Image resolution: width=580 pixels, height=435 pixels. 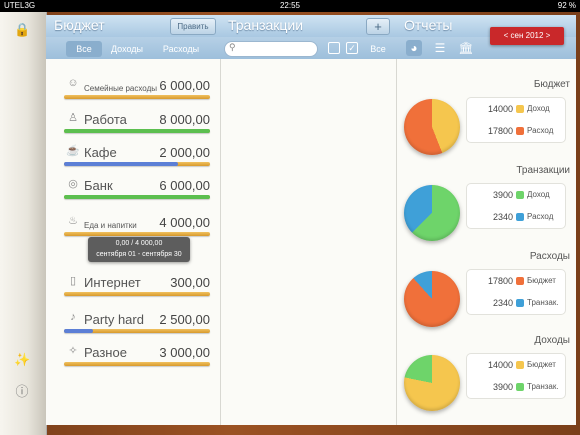 What do you see at coordinates (378, 26) in the screenshot?
I see `add-transaction-button: +` at bounding box center [378, 26].